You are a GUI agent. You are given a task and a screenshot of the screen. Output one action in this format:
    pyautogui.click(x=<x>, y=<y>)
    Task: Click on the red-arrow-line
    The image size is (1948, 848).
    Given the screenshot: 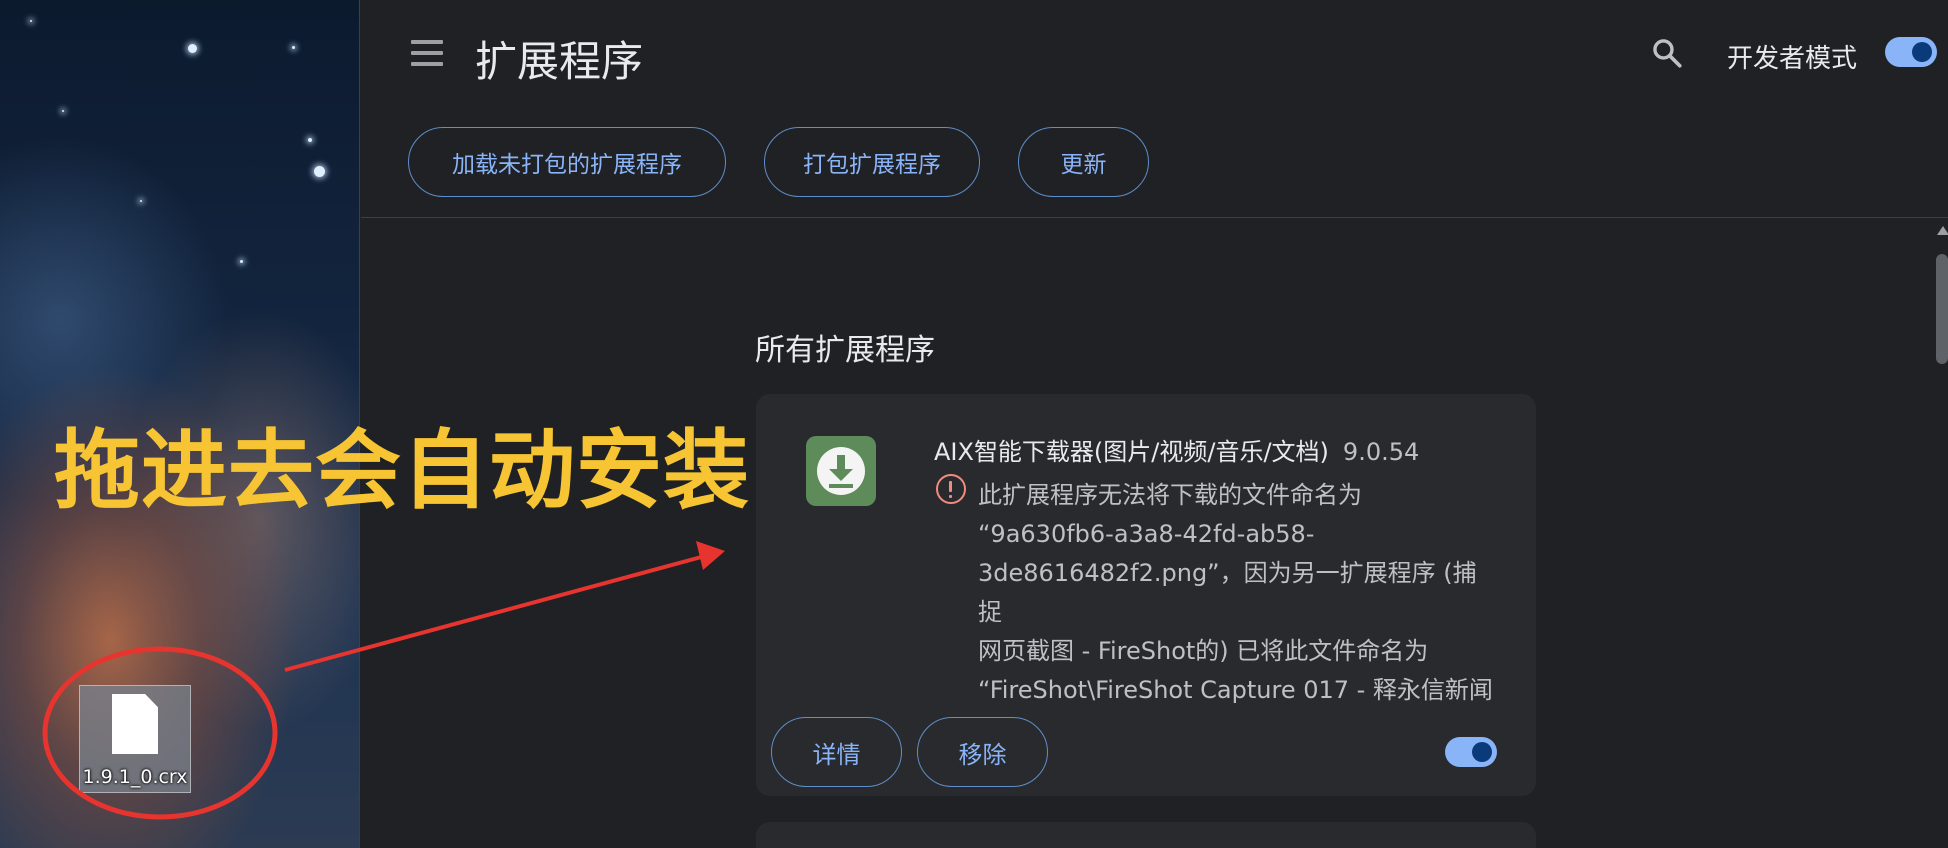 What is the action you would take?
    pyautogui.click(x=495, y=613)
    